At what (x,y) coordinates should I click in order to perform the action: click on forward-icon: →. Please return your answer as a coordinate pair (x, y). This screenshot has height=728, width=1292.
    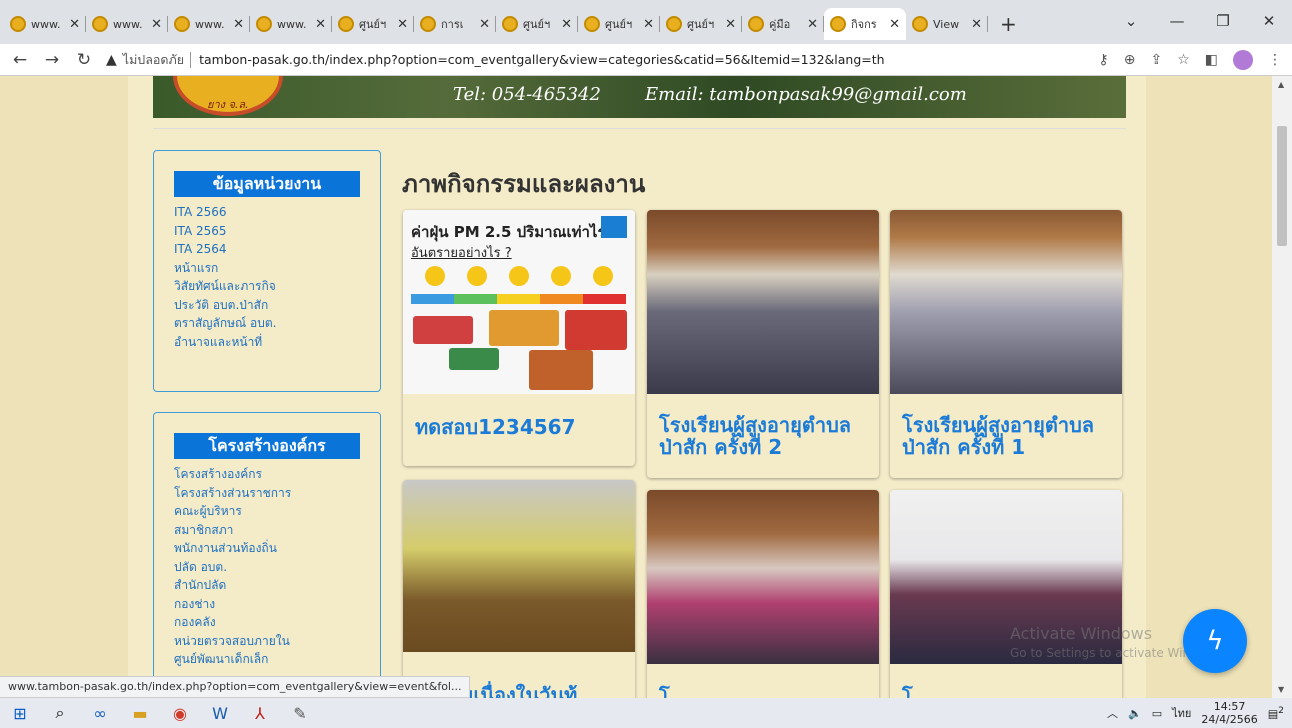
    Looking at the image, I should click on (52, 60).